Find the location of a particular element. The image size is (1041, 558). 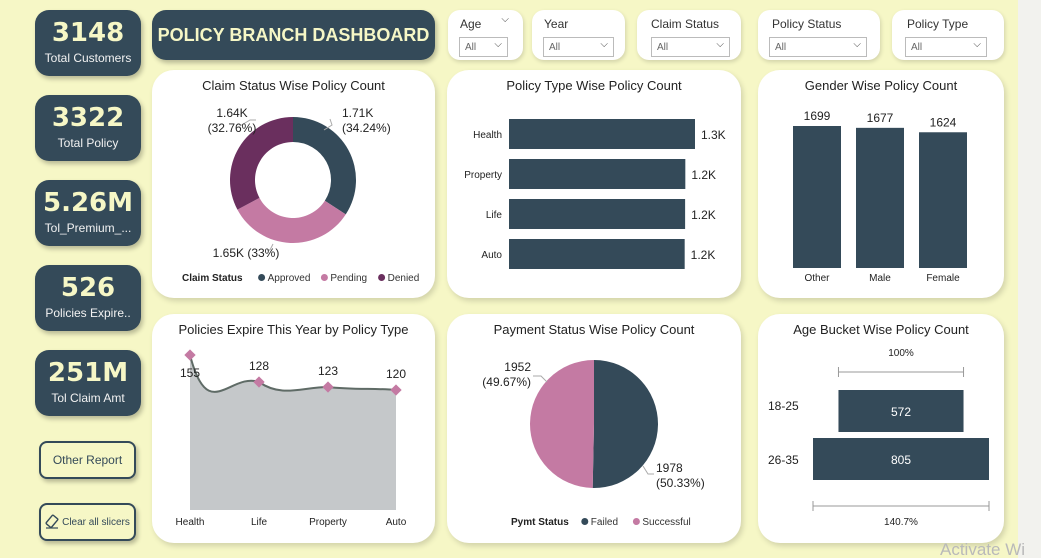

slicer-label: Year is located at coordinates (556, 24).